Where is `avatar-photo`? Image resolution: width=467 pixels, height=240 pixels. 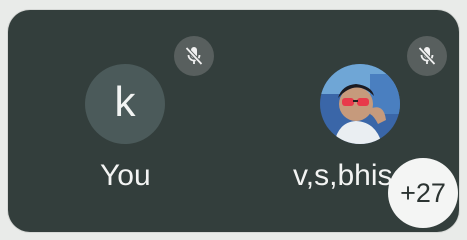 avatar-photo is located at coordinates (360, 104).